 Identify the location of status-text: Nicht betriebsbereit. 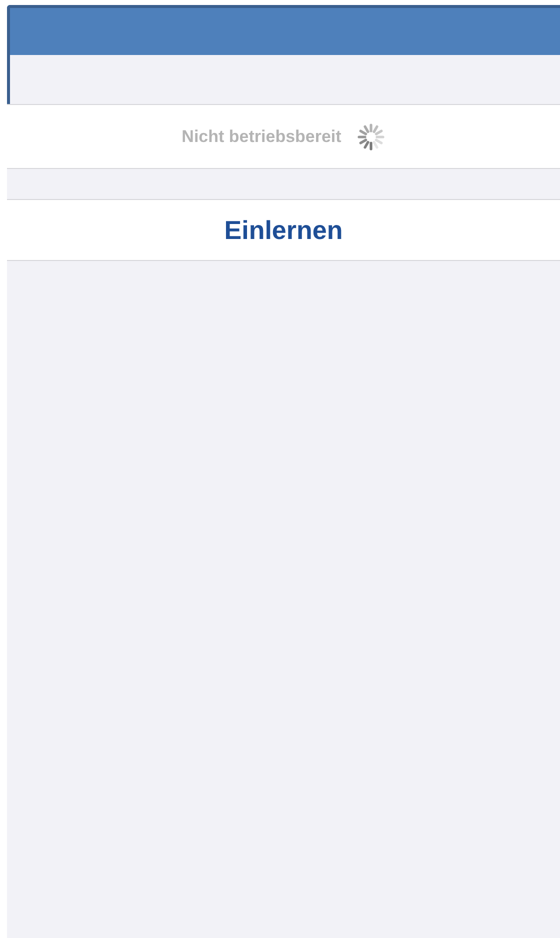
(262, 136).